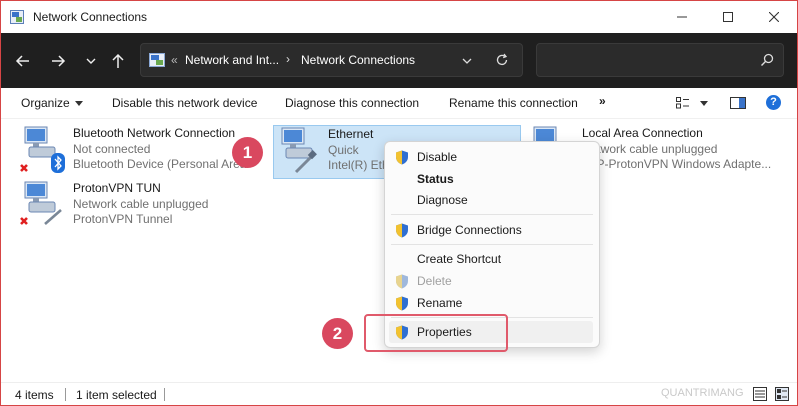 The image size is (798, 406). I want to click on menu-item-rename: Rename, so click(492, 303).